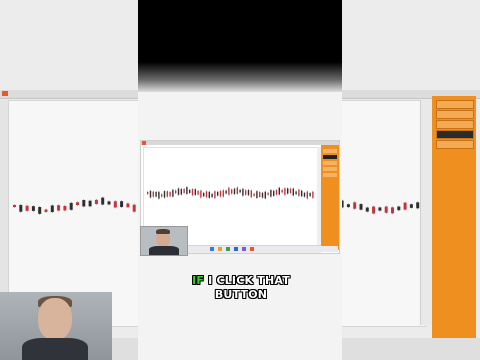 The width and height of the screenshot is (480, 360). What do you see at coordinates (241, 294) in the screenshot?
I see `caption-line2: BUTTON` at bounding box center [241, 294].